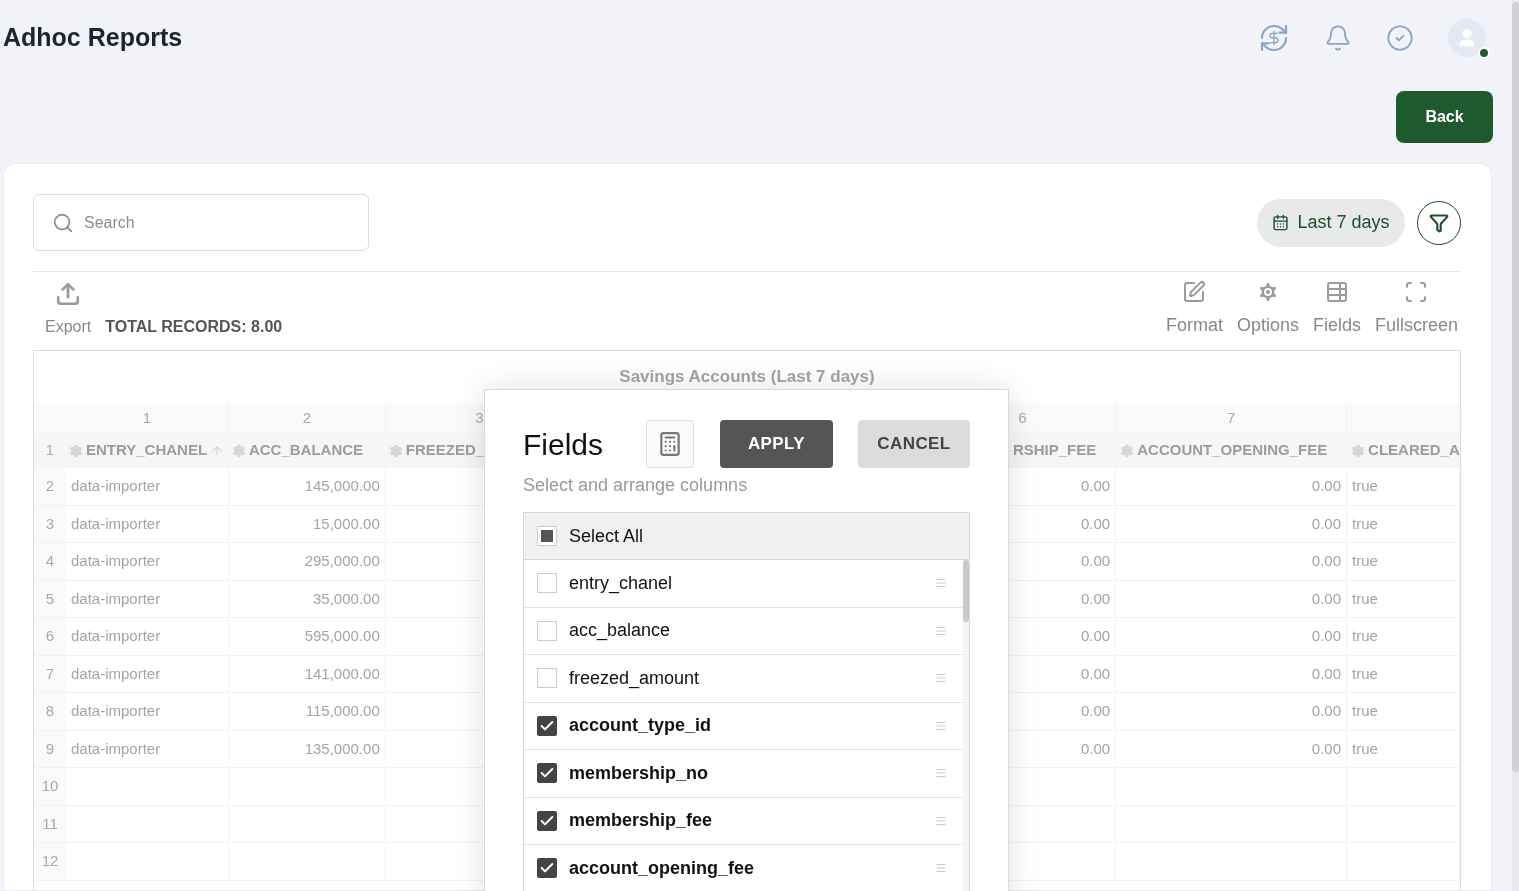 This screenshot has height=891, width=1519. Describe the element at coordinates (1194, 292) in the screenshot. I see `edit-icon` at that location.